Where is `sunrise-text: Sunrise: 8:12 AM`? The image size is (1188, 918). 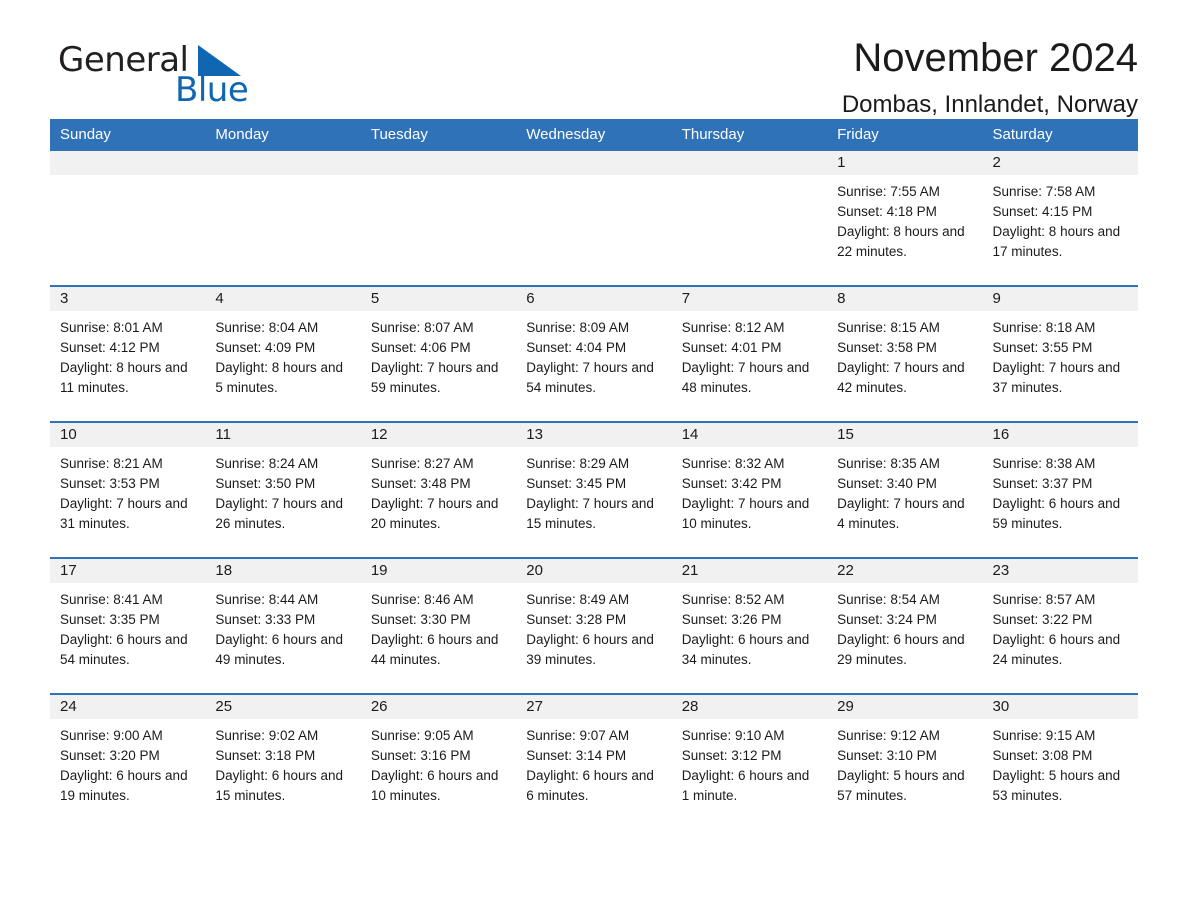
sunrise-text: Sunrise: 8:12 AM is located at coordinates (733, 327).